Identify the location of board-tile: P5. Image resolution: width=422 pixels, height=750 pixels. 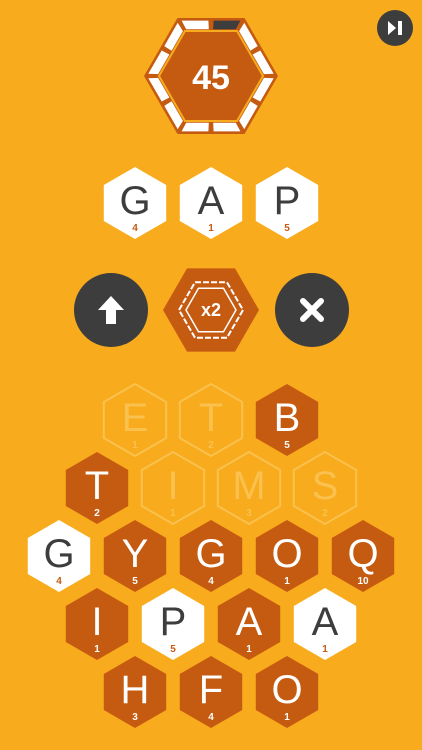
(173, 624).